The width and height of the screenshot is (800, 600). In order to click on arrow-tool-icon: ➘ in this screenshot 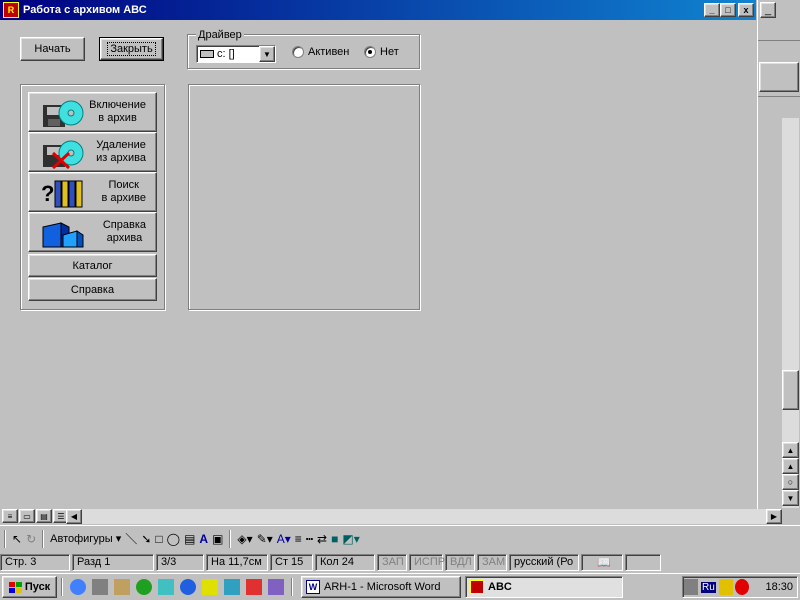, I will do `click(146, 539)`.